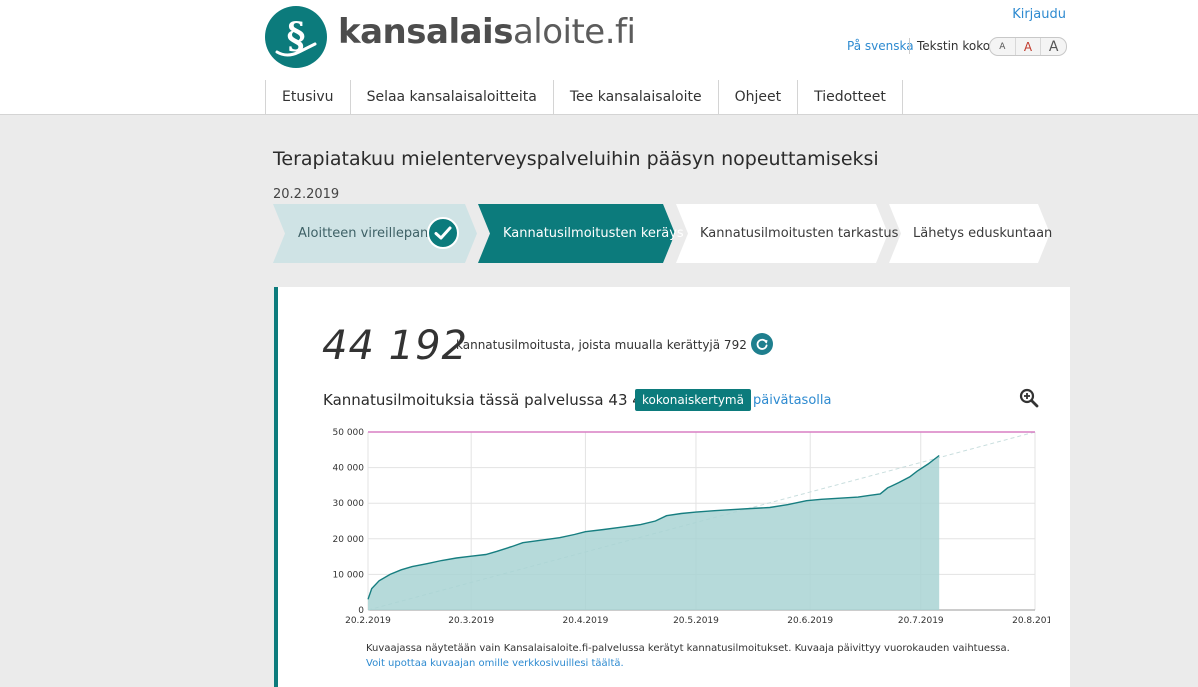 This screenshot has height=687, width=1198. What do you see at coordinates (909, 46) in the screenshot?
I see `header-divider` at bounding box center [909, 46].